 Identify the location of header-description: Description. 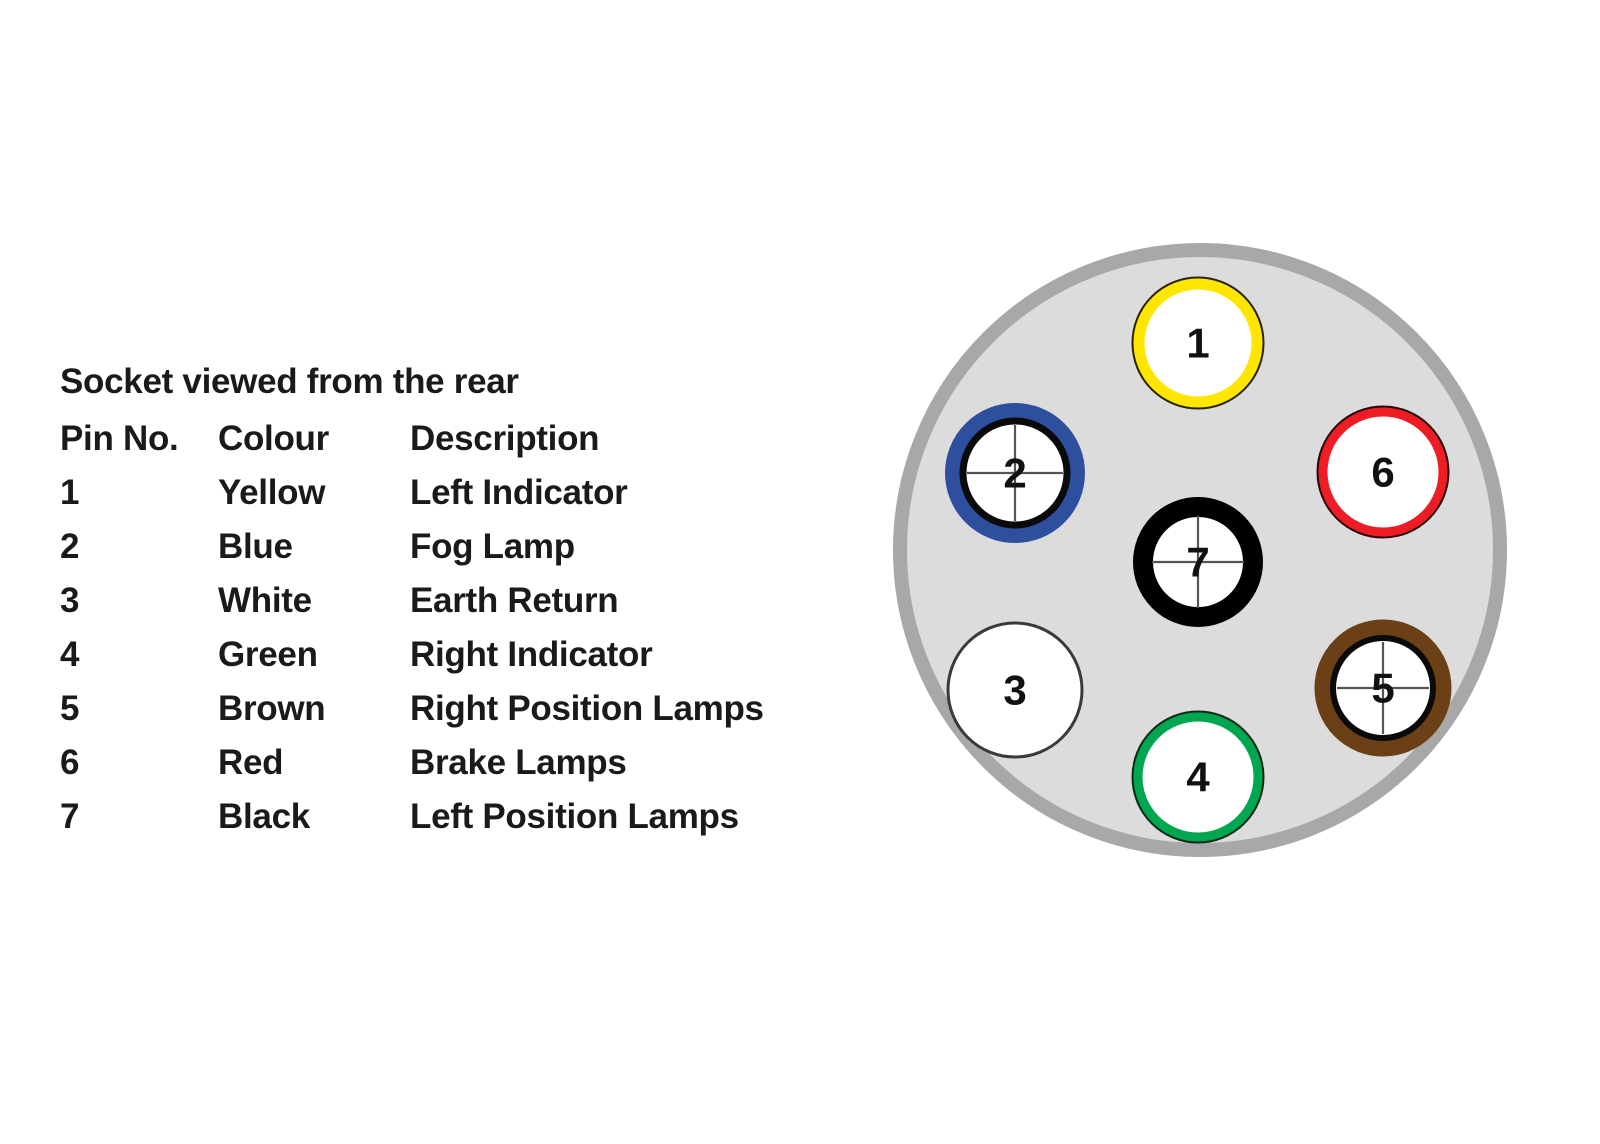
(505, 438).